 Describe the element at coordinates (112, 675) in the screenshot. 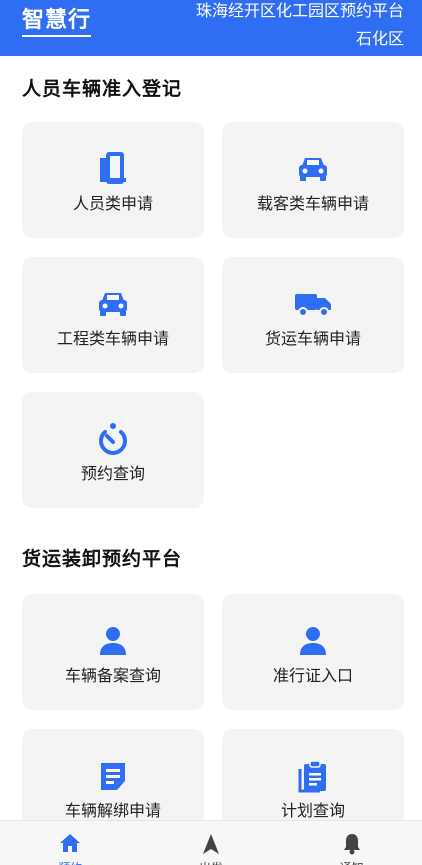

I see `card-label: 车辆备案查询` at that location.